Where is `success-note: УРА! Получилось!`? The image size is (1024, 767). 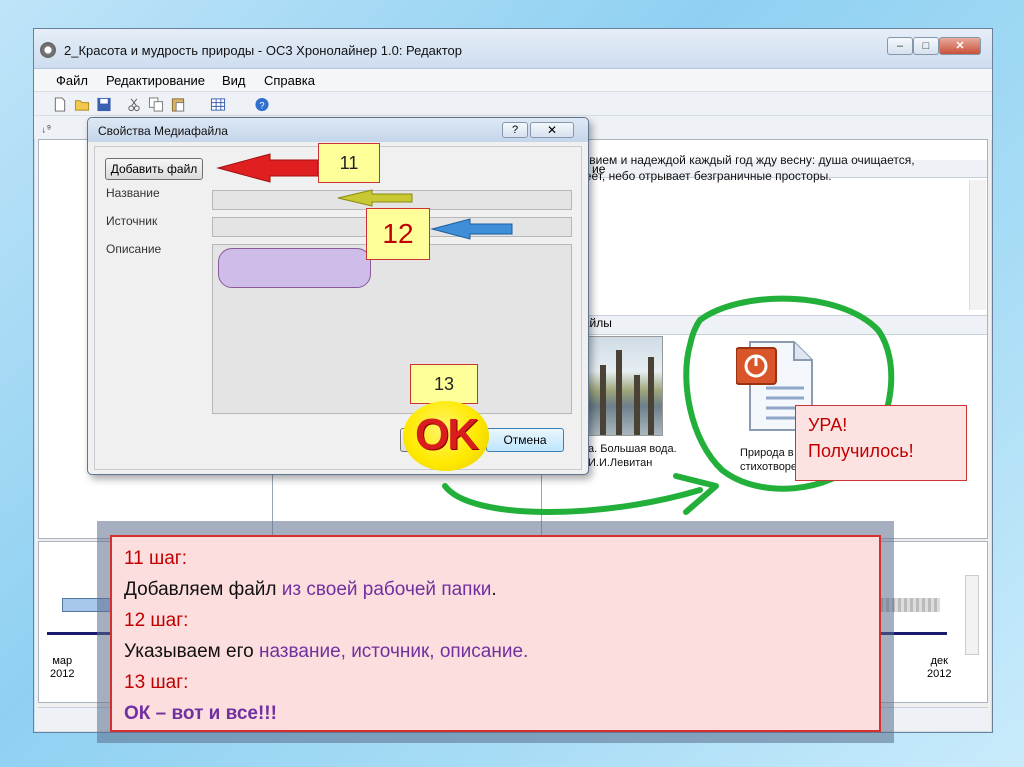
success-note: УРА! Получилось! is located at coordinates (881, 443).